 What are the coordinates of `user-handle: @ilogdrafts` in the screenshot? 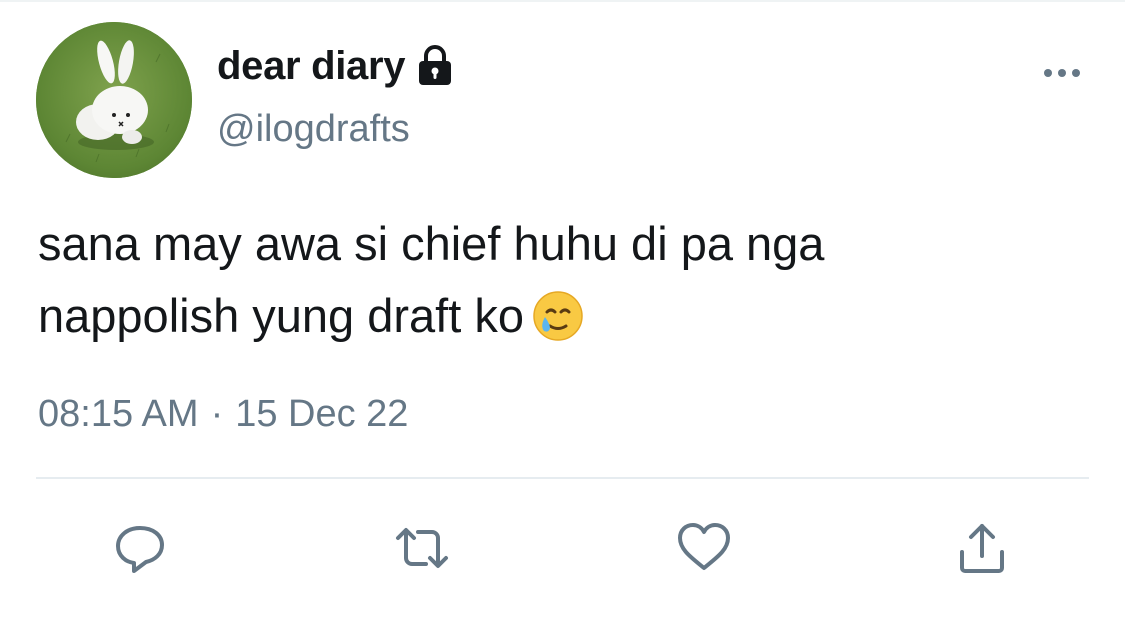 It's located at (313, 129).